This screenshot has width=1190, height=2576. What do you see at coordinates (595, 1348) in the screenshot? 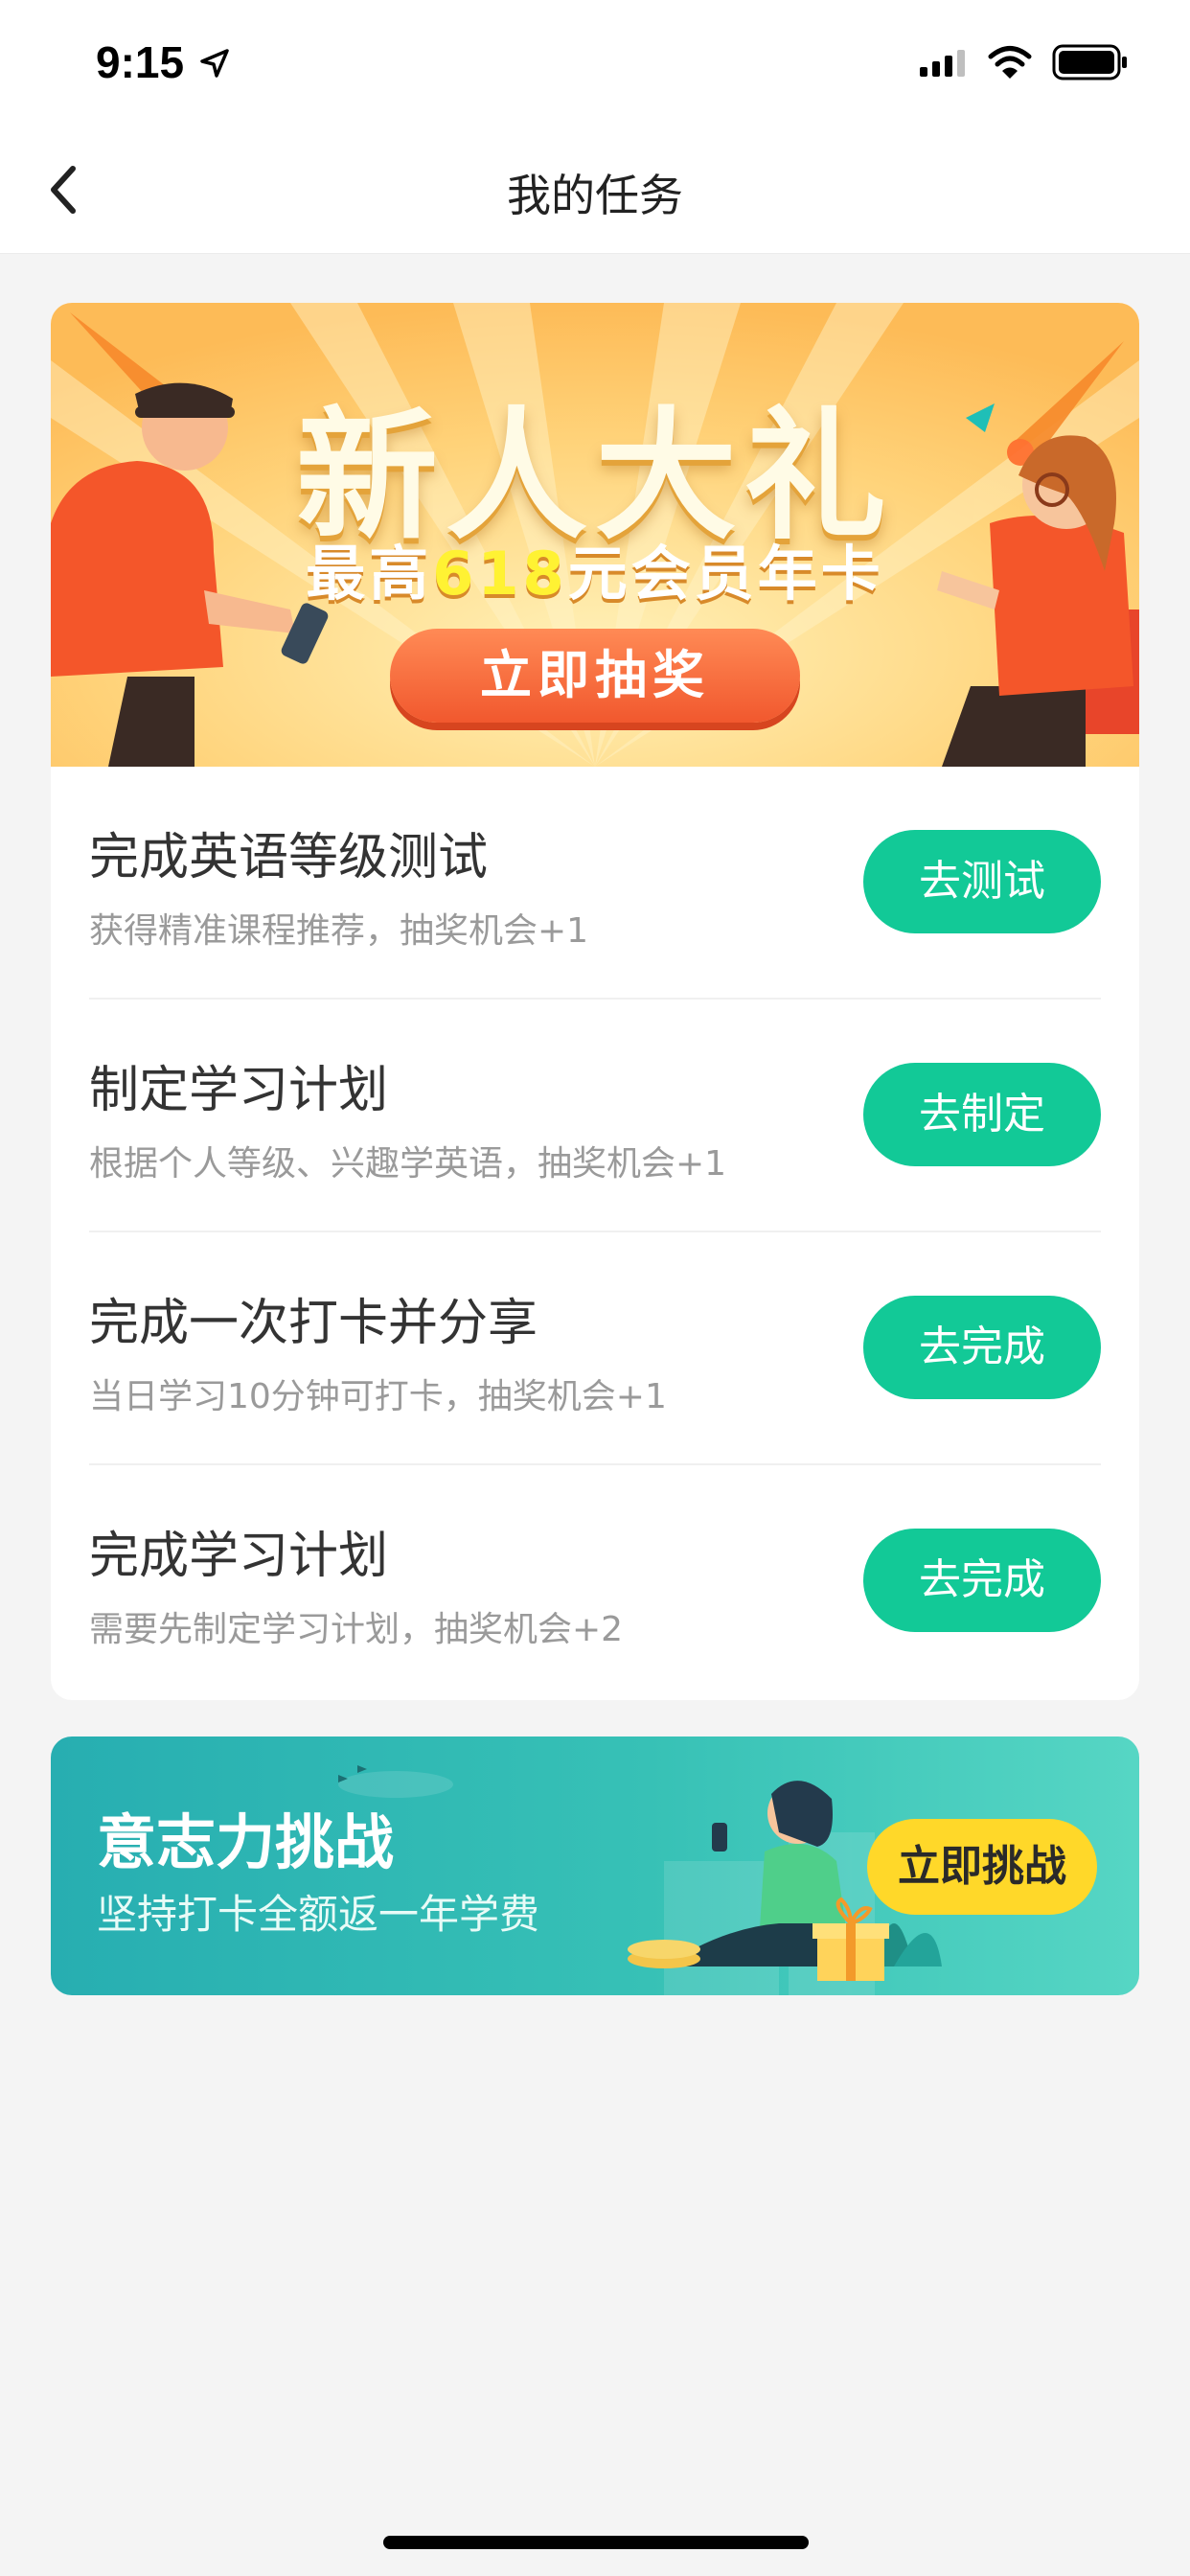
I see `task-item-checkin-share: 完成一次打卡并分享 当日学习10分钟可打卡，抽奖机会+1 去完成` at bounding box center [595, 1348].